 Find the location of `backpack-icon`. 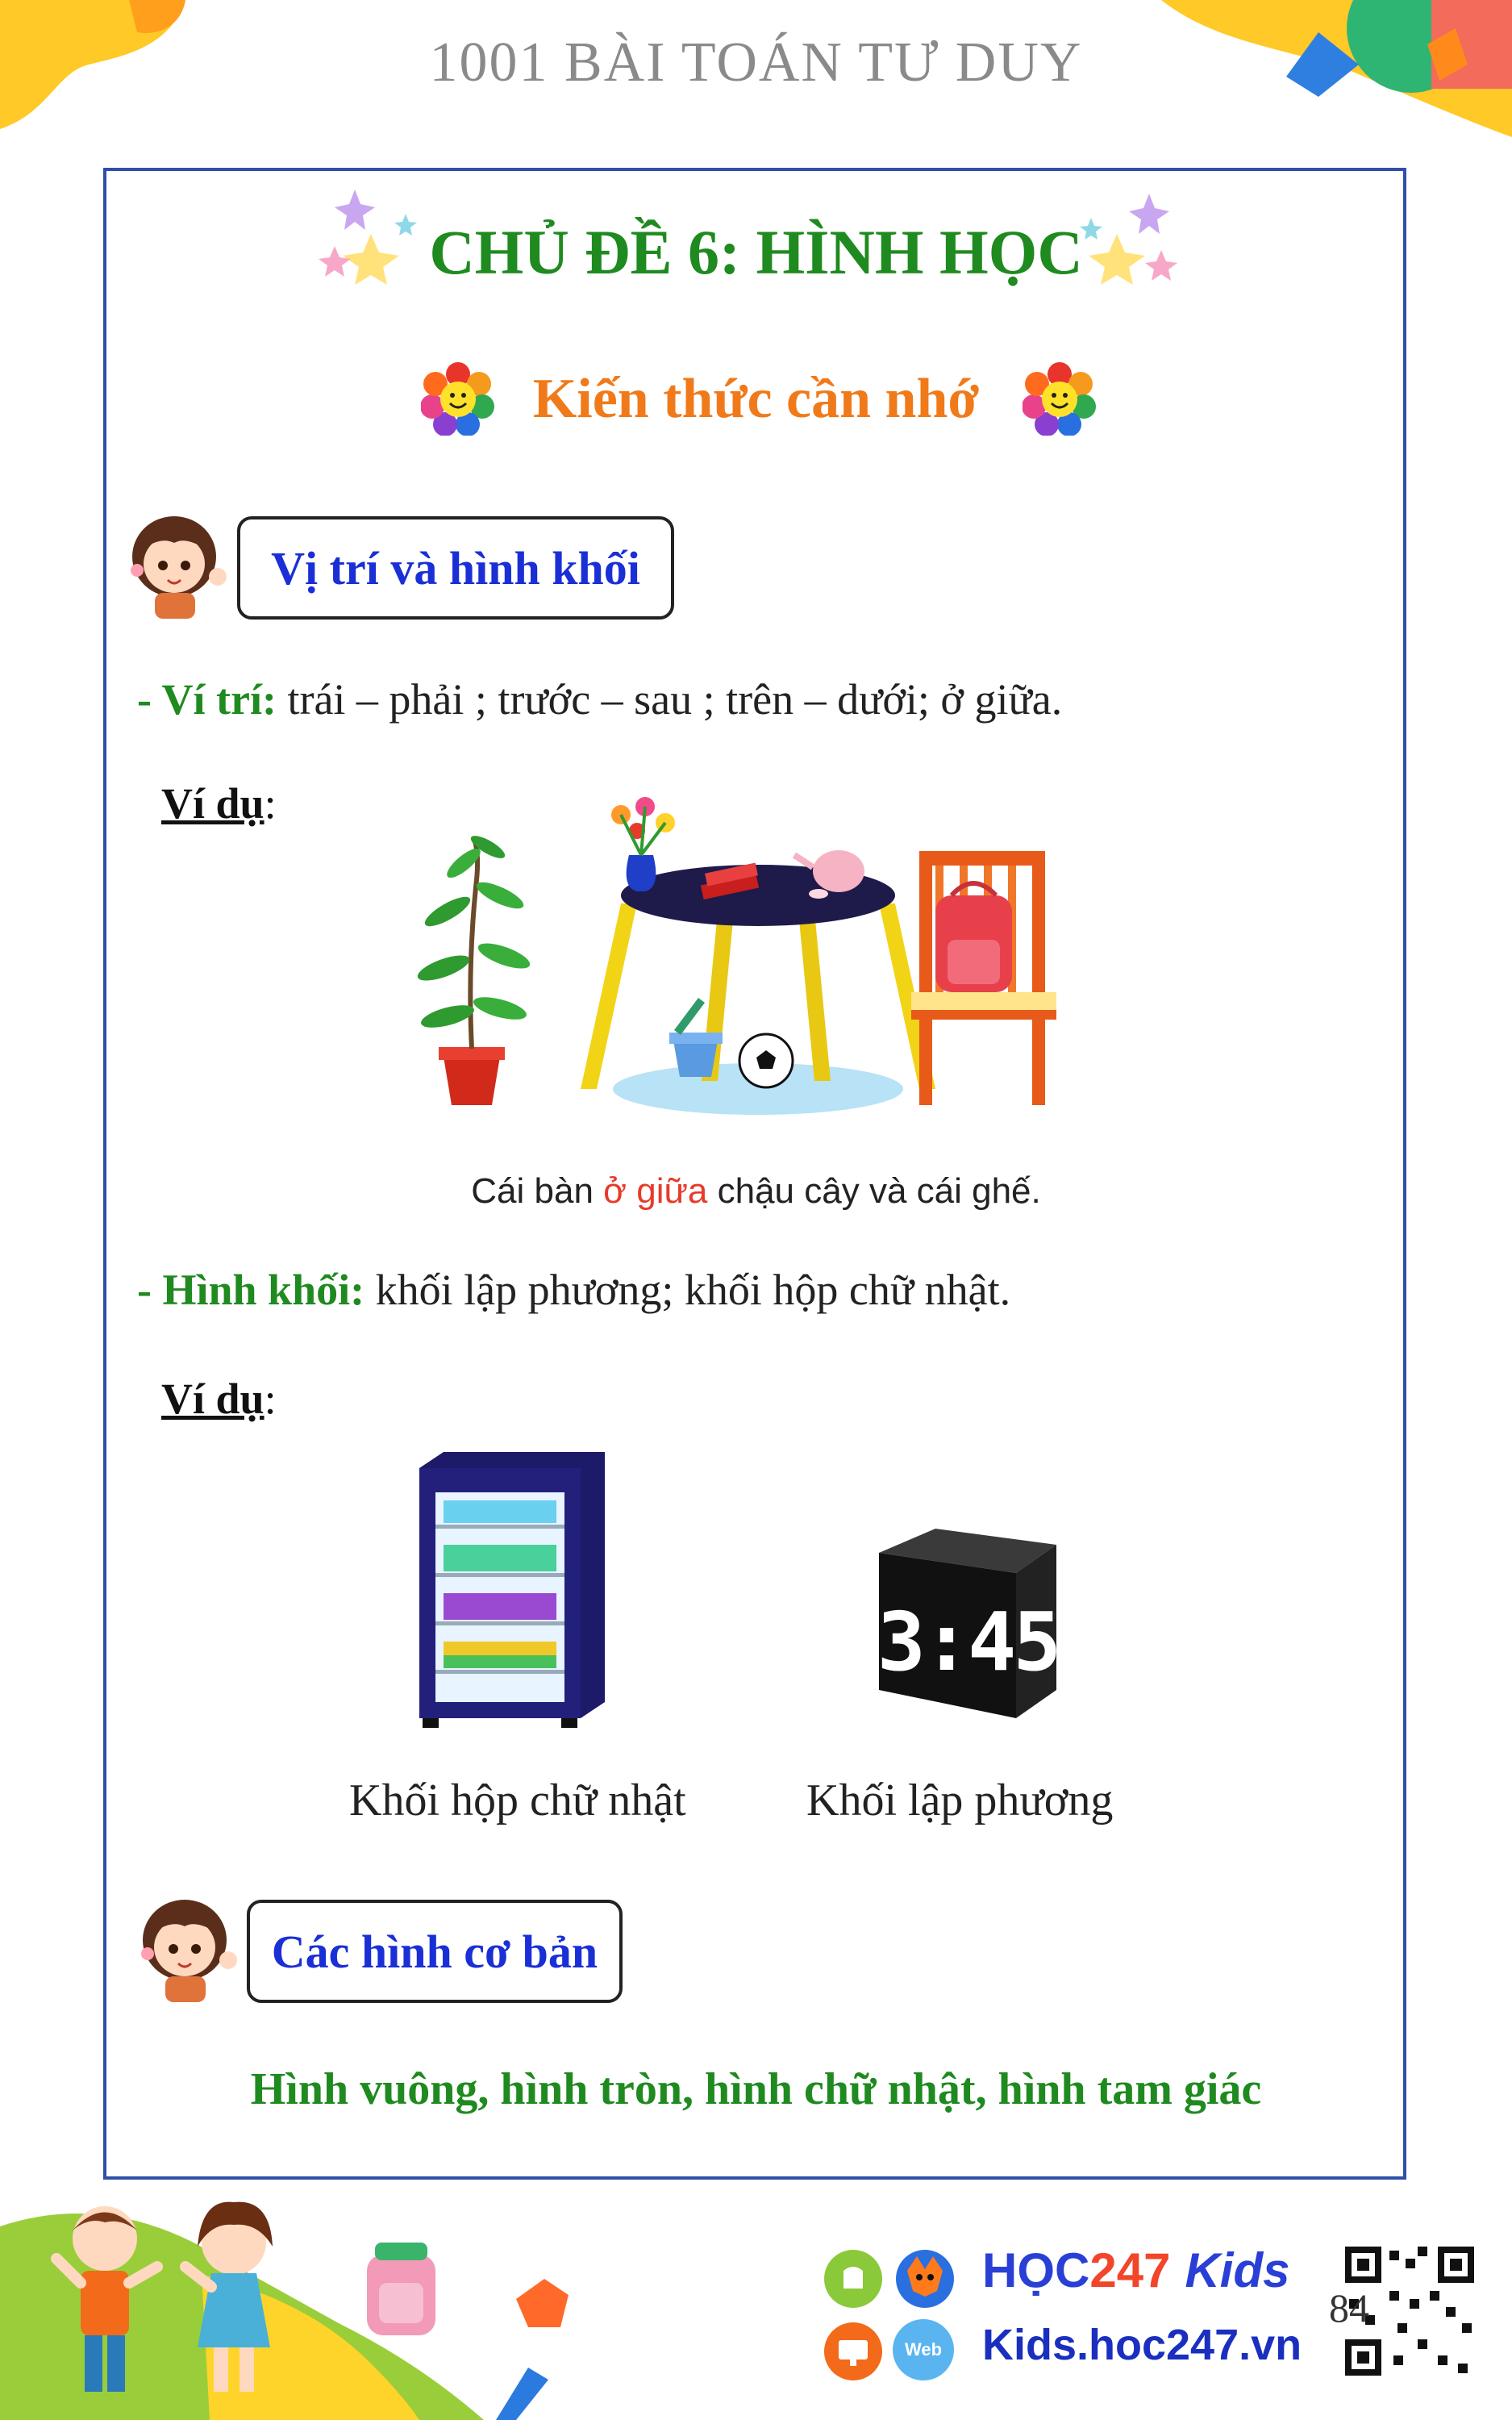

backpack-icon is located at coordinates (401, 2289).